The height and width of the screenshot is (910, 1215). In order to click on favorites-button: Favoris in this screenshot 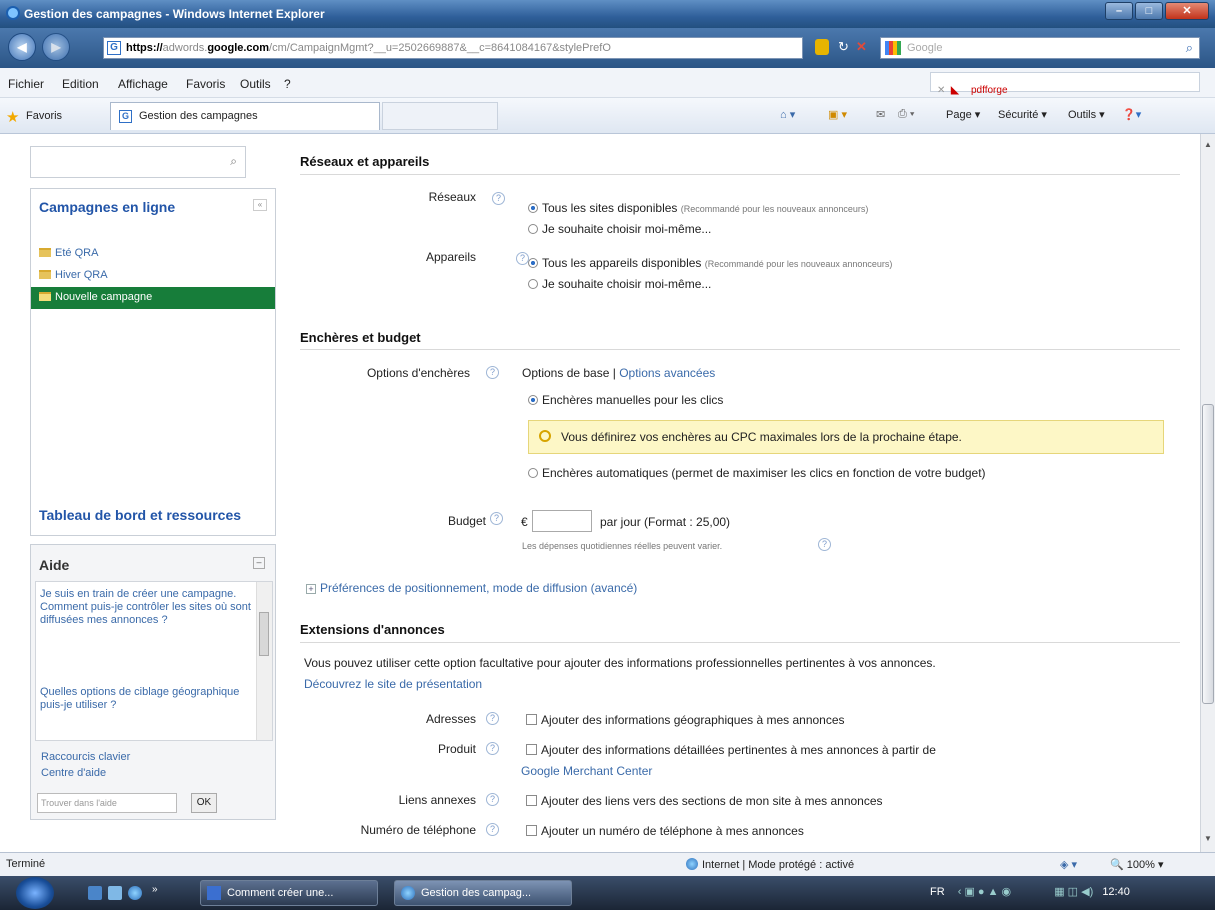, I will do `click(44, 116)`.